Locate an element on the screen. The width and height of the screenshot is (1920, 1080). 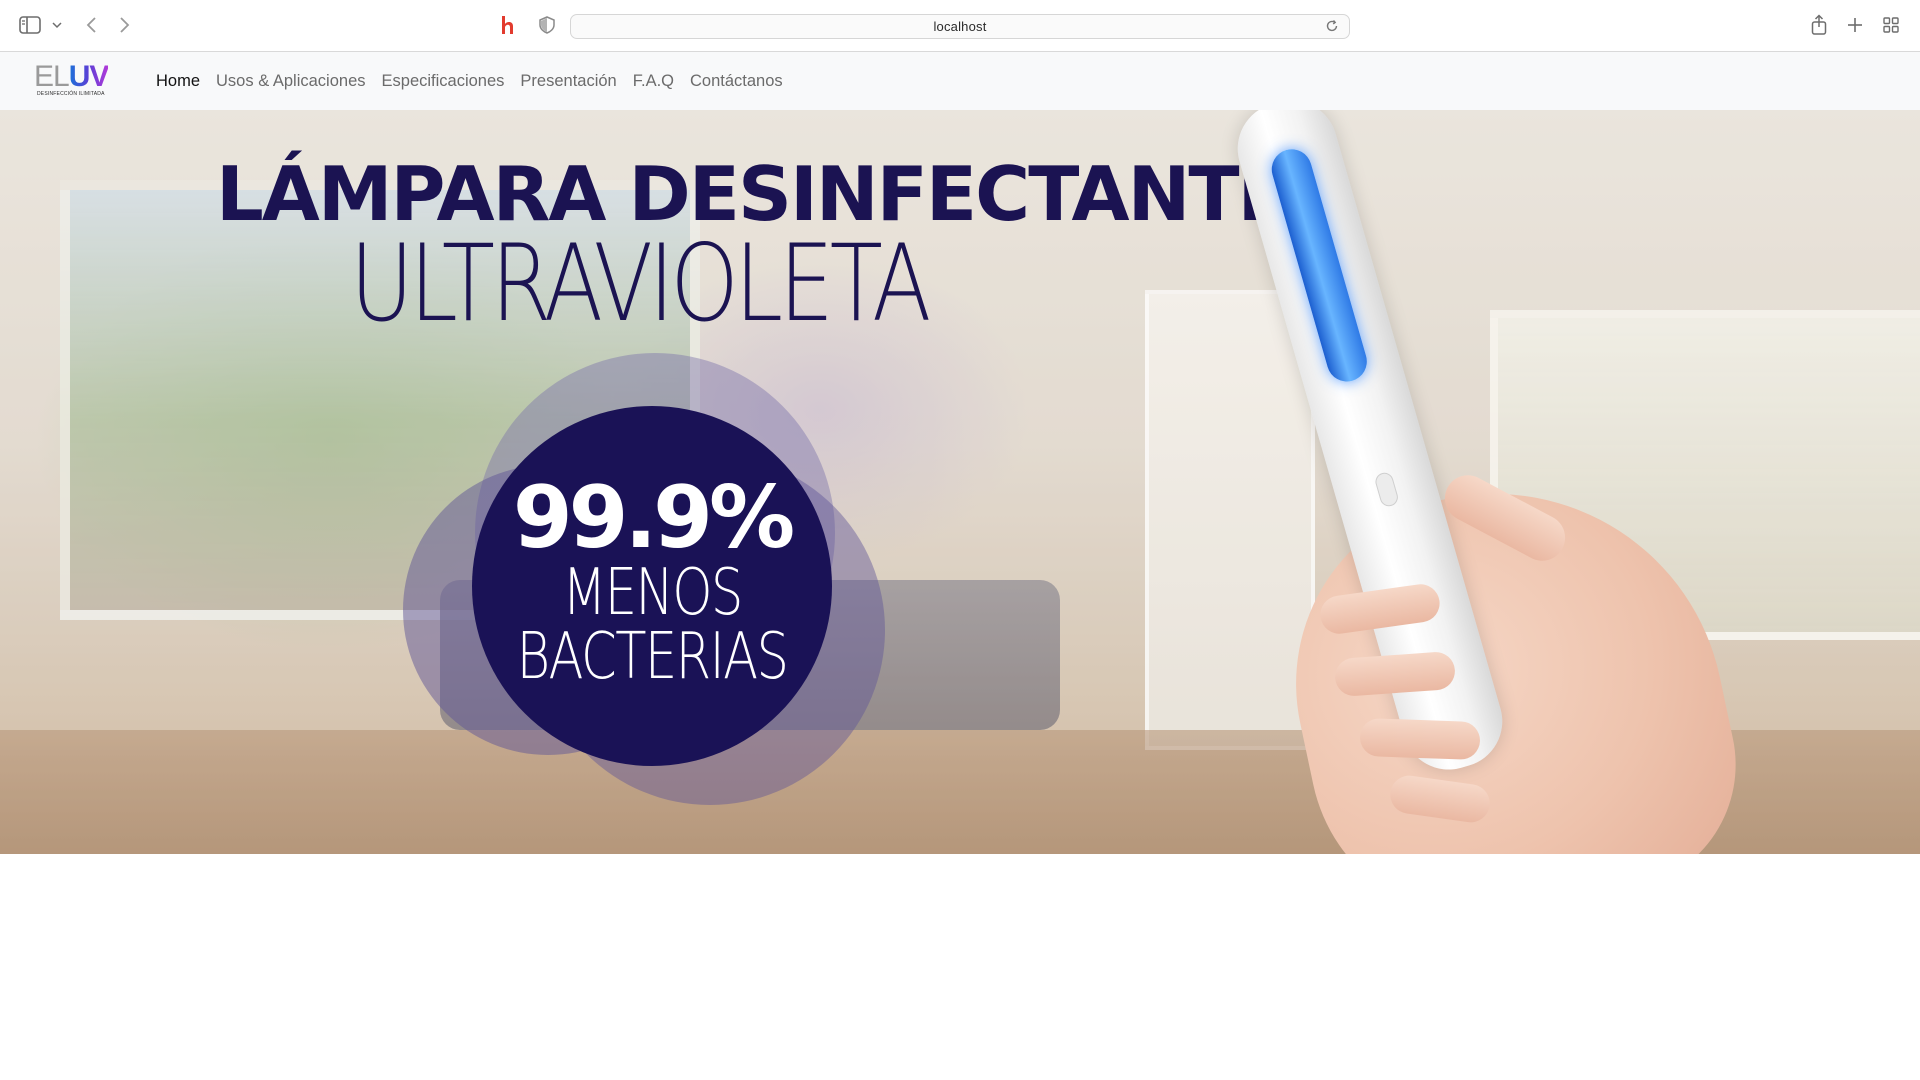
address-bar: localhost is located at coordinates (960, 26).